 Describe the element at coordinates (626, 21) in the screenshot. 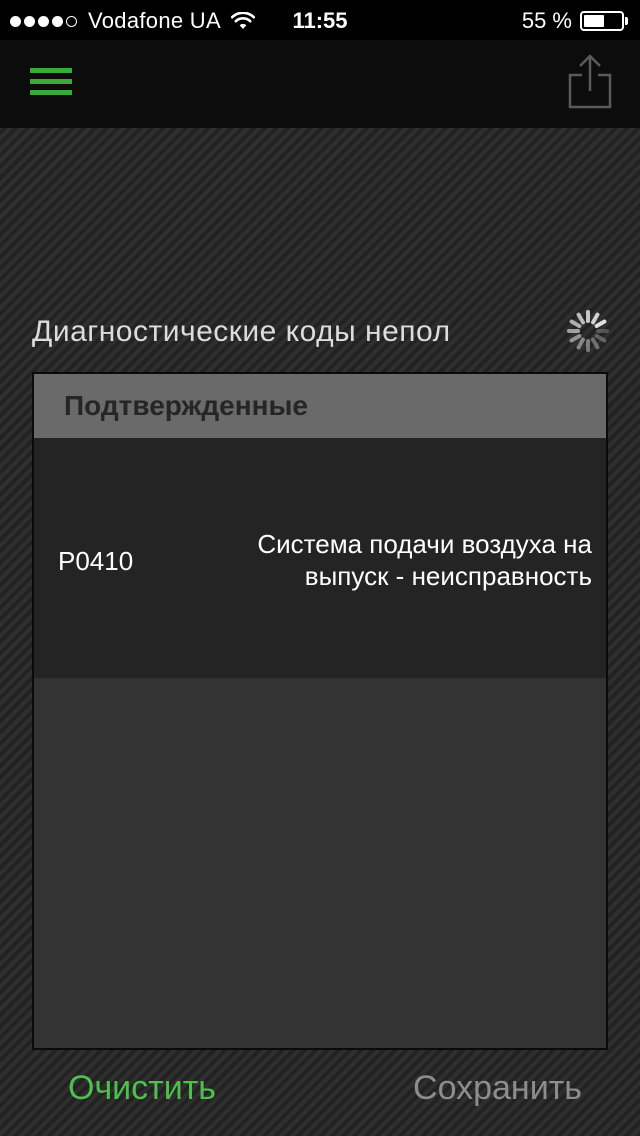

I see `battery-tip` at that location.